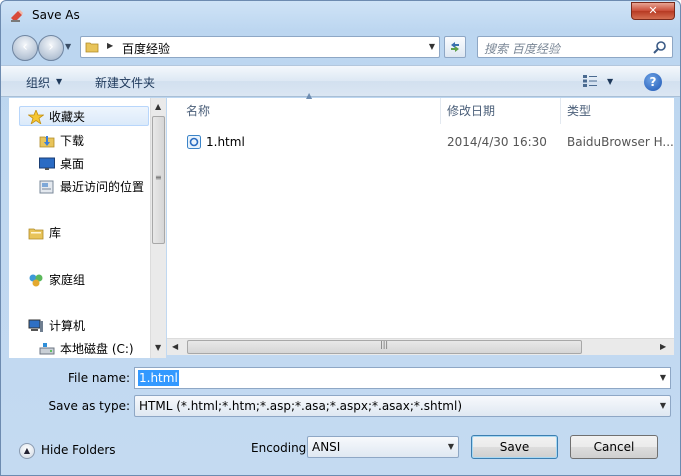 This screenshot has height=476, width=681. Describe the element at coordinates (281, 448) in the screenshot. I see `encoding-label: Encoding:` at that location.